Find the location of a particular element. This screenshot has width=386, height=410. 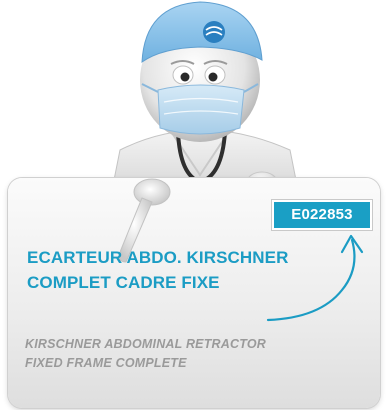

product-title-en-line: FIXED FRAME COMPLETE is located at coordinates (106, 363).